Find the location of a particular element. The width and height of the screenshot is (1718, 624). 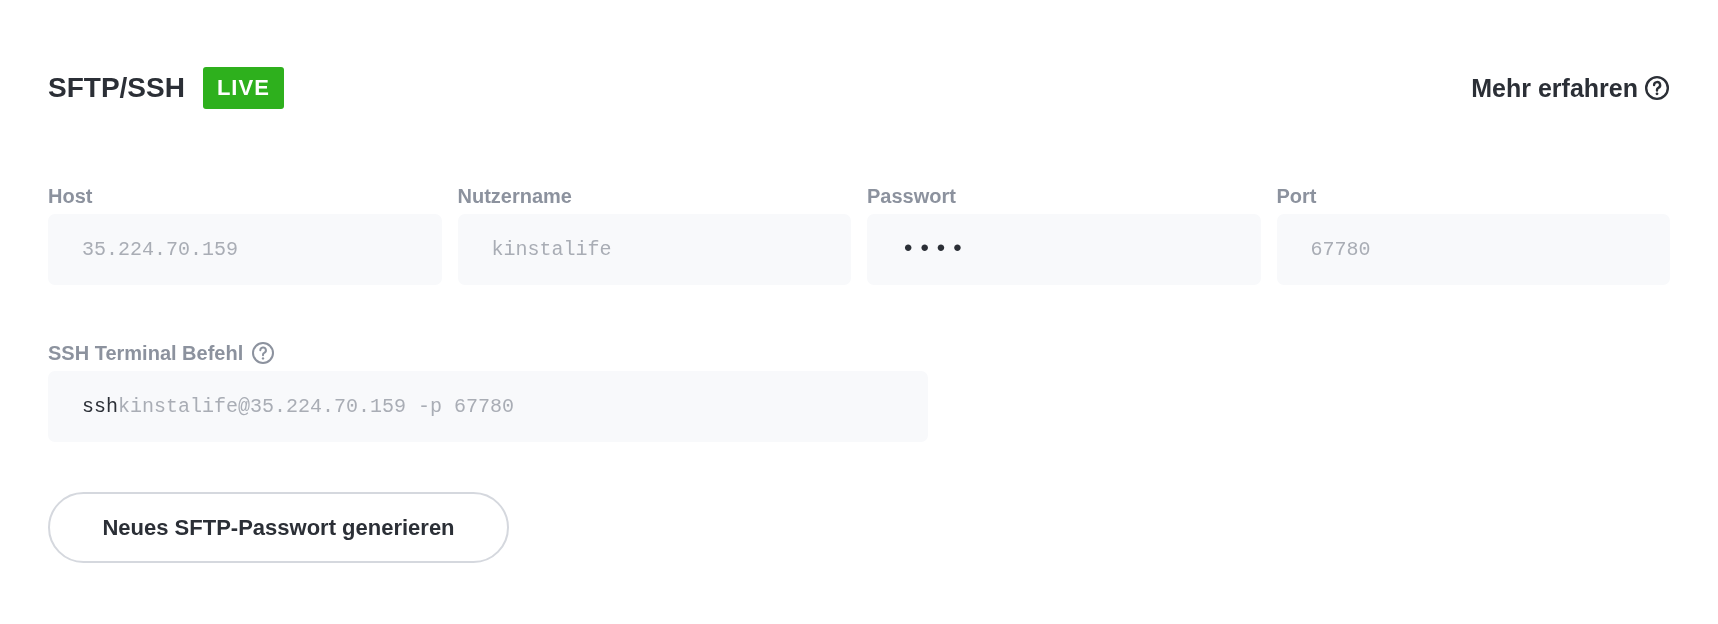

field-label: Port is located at coordinates (1297, 196).